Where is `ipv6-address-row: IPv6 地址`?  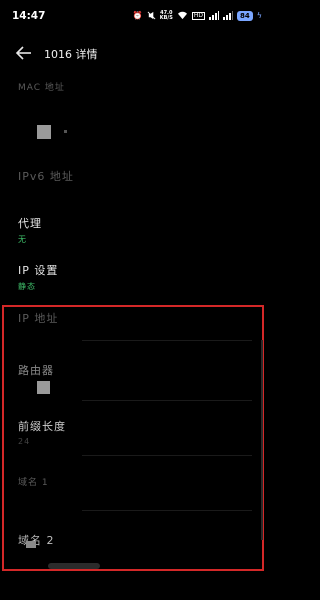 ipv6-address-row: IPv6 地址 is located at coordinates (133, 176).